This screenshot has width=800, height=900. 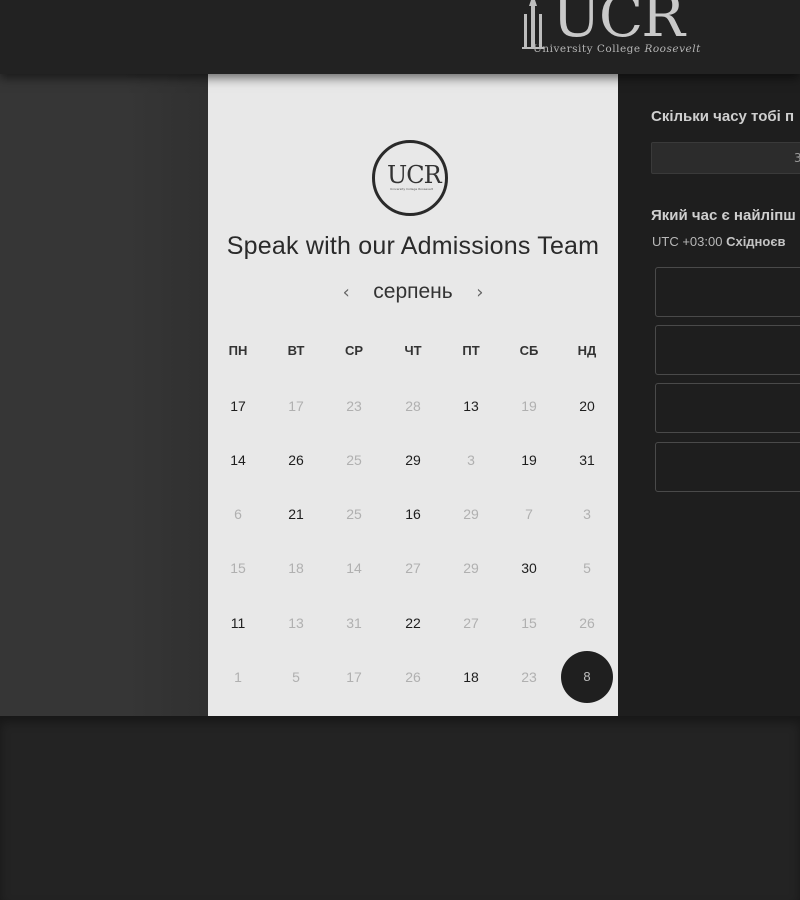 What do you see at coordinates (587, 677) in the screenshot?
I see `selected-day: 8` at bounding box center [587, 677].